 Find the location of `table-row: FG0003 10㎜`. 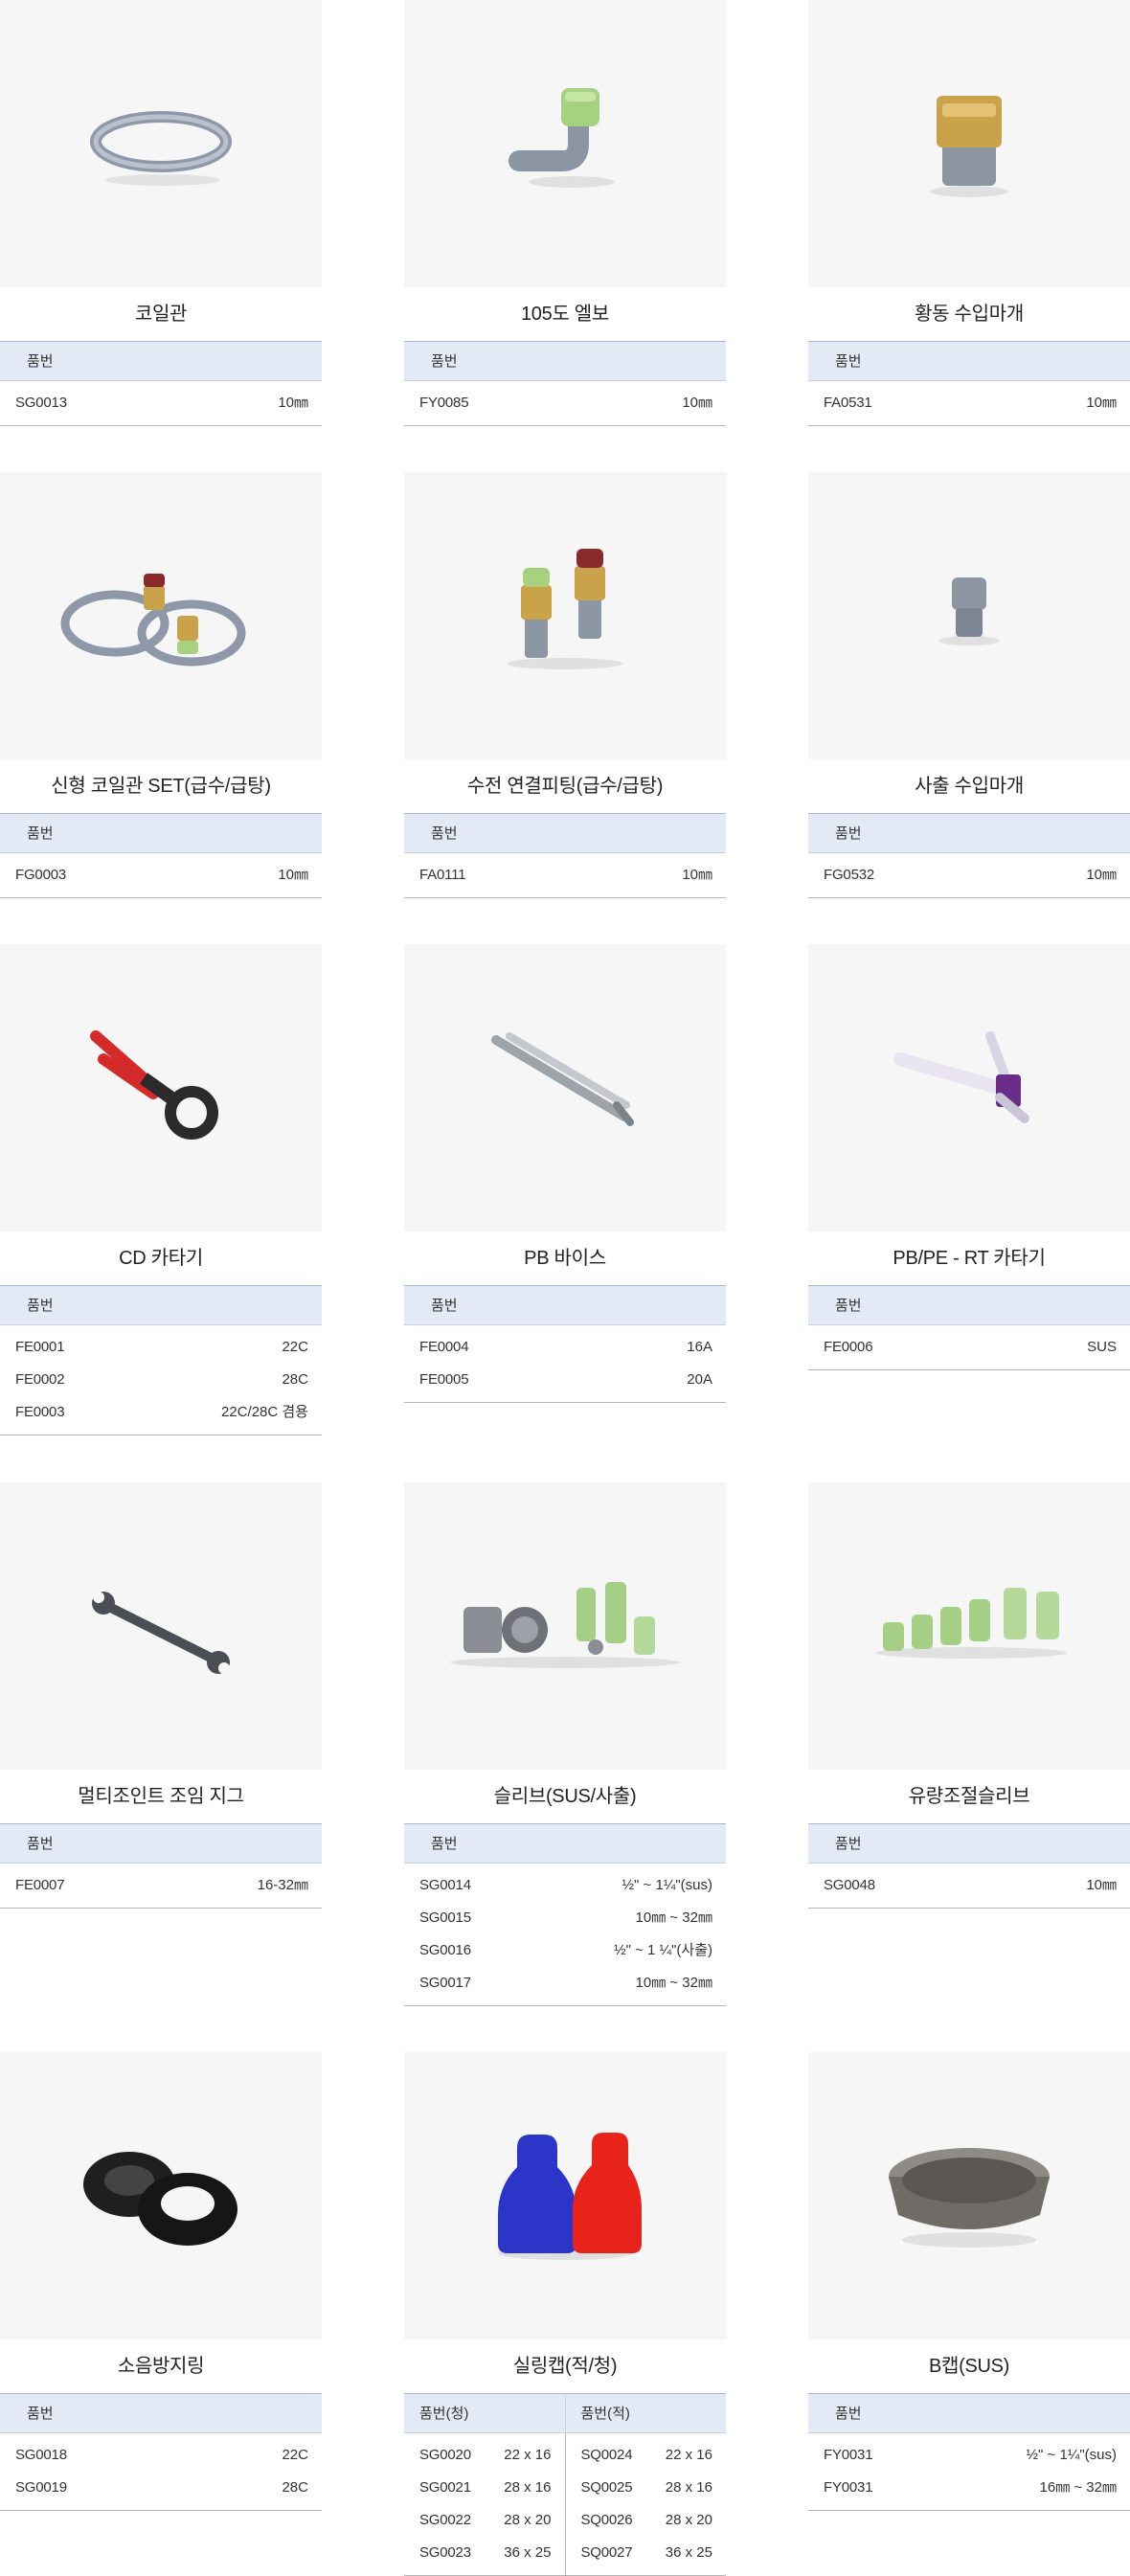

table-row: FG0003 10㎜ is located at coordinates (161, 875).